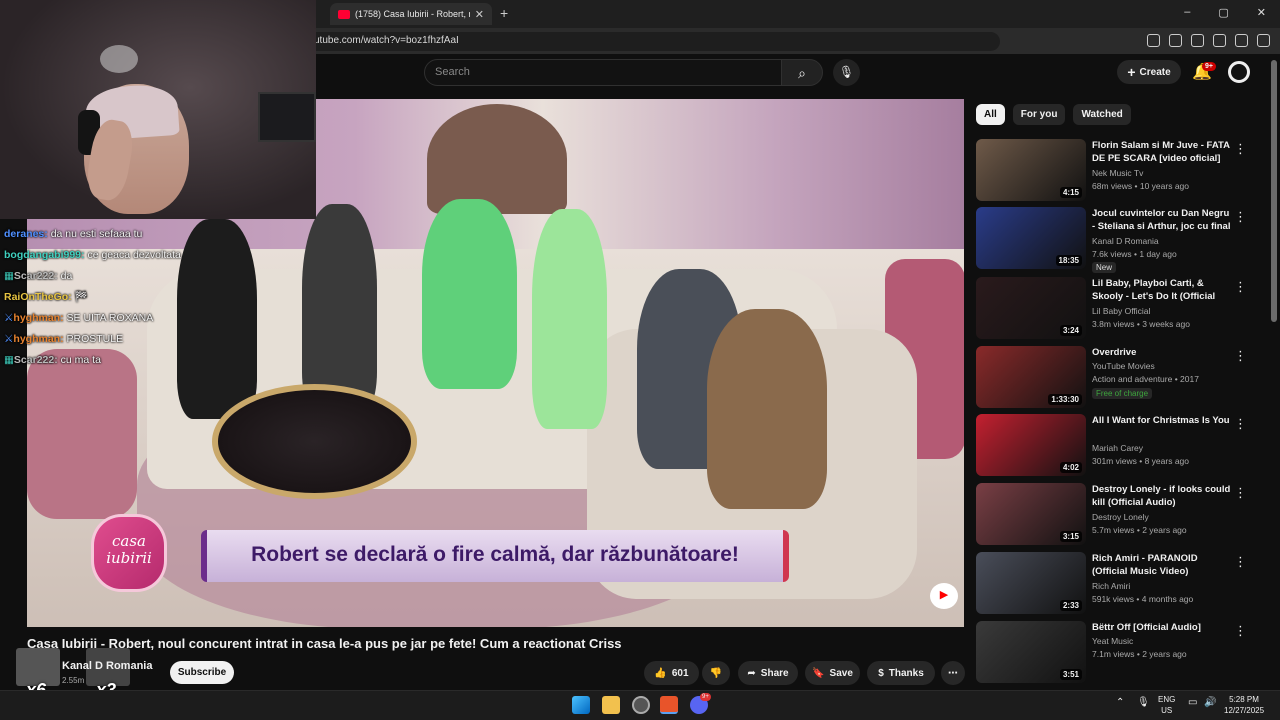 The height and width of the screenshot is (720, 1280). What do you see at coordinates (671, 673) in the screenshot?
I see `like-button: 👍 601` at bounding box center [671, 673].